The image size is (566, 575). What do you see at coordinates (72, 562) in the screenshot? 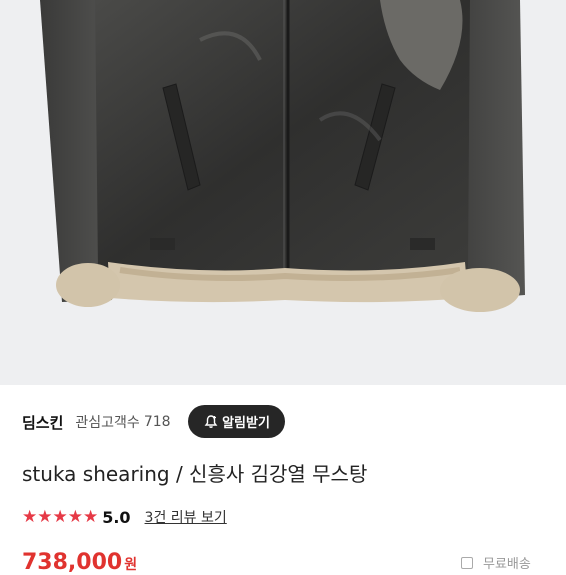
I see `price-value: 738,000` at bounding box center [72, 562].